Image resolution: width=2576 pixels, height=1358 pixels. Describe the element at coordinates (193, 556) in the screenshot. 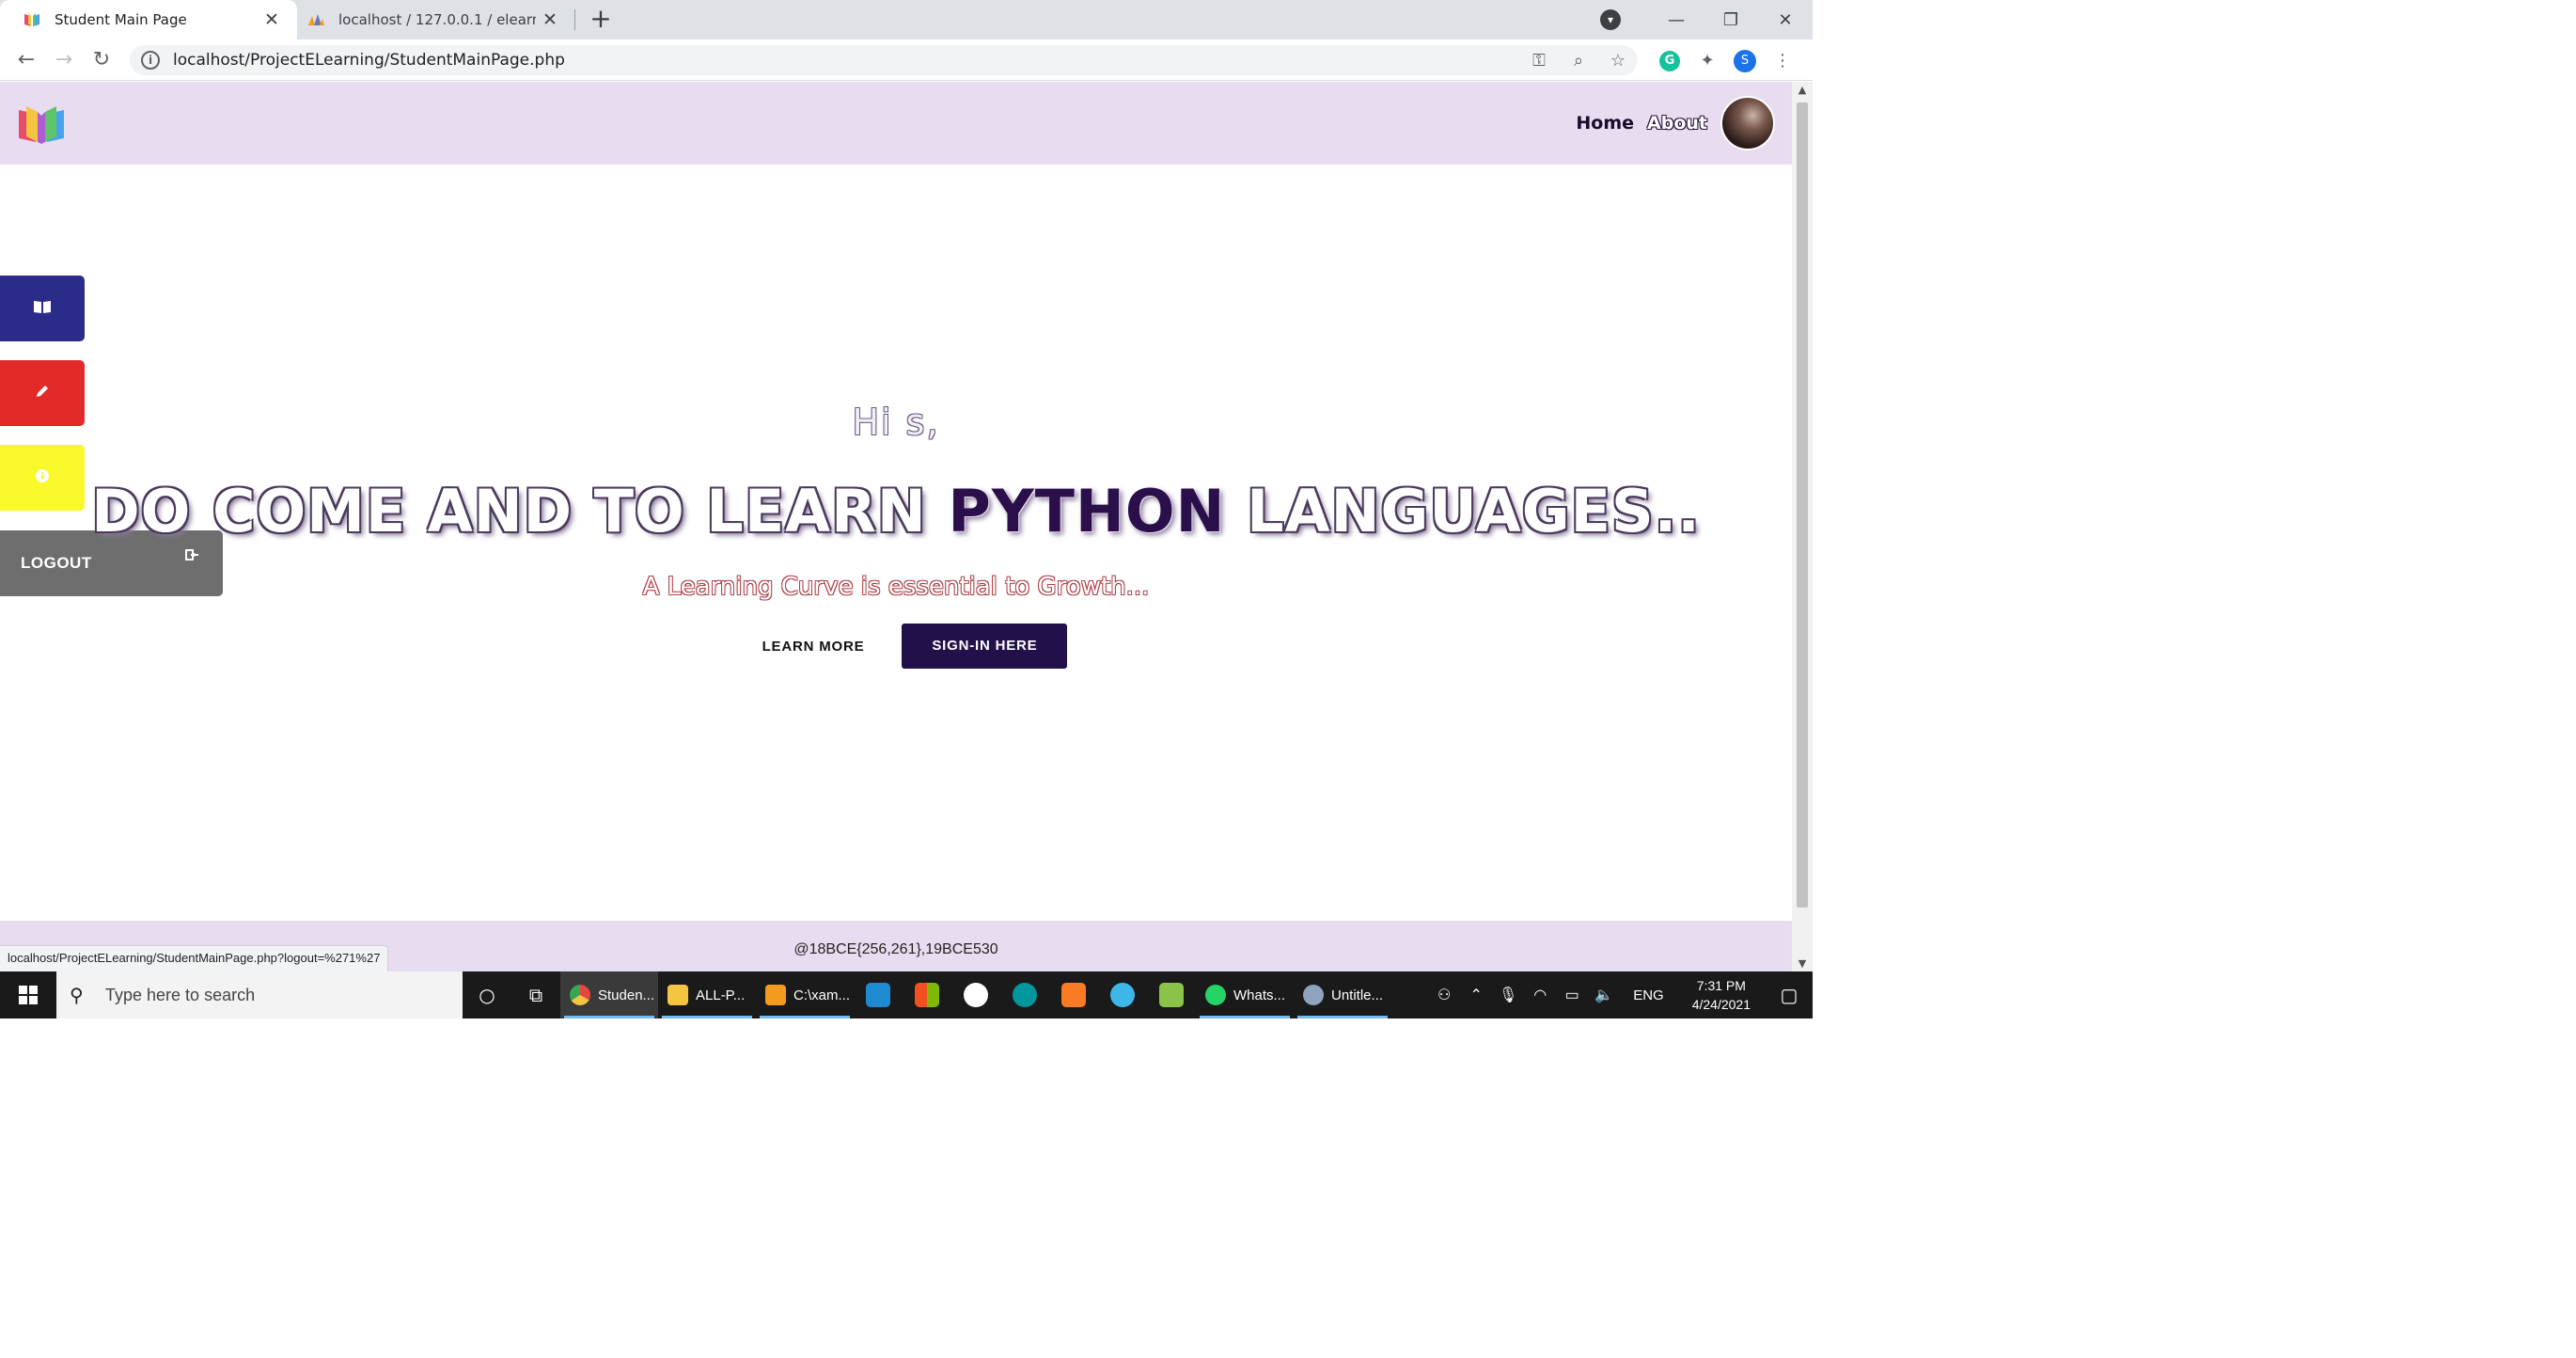

I see `sign-out-icon` at that location.